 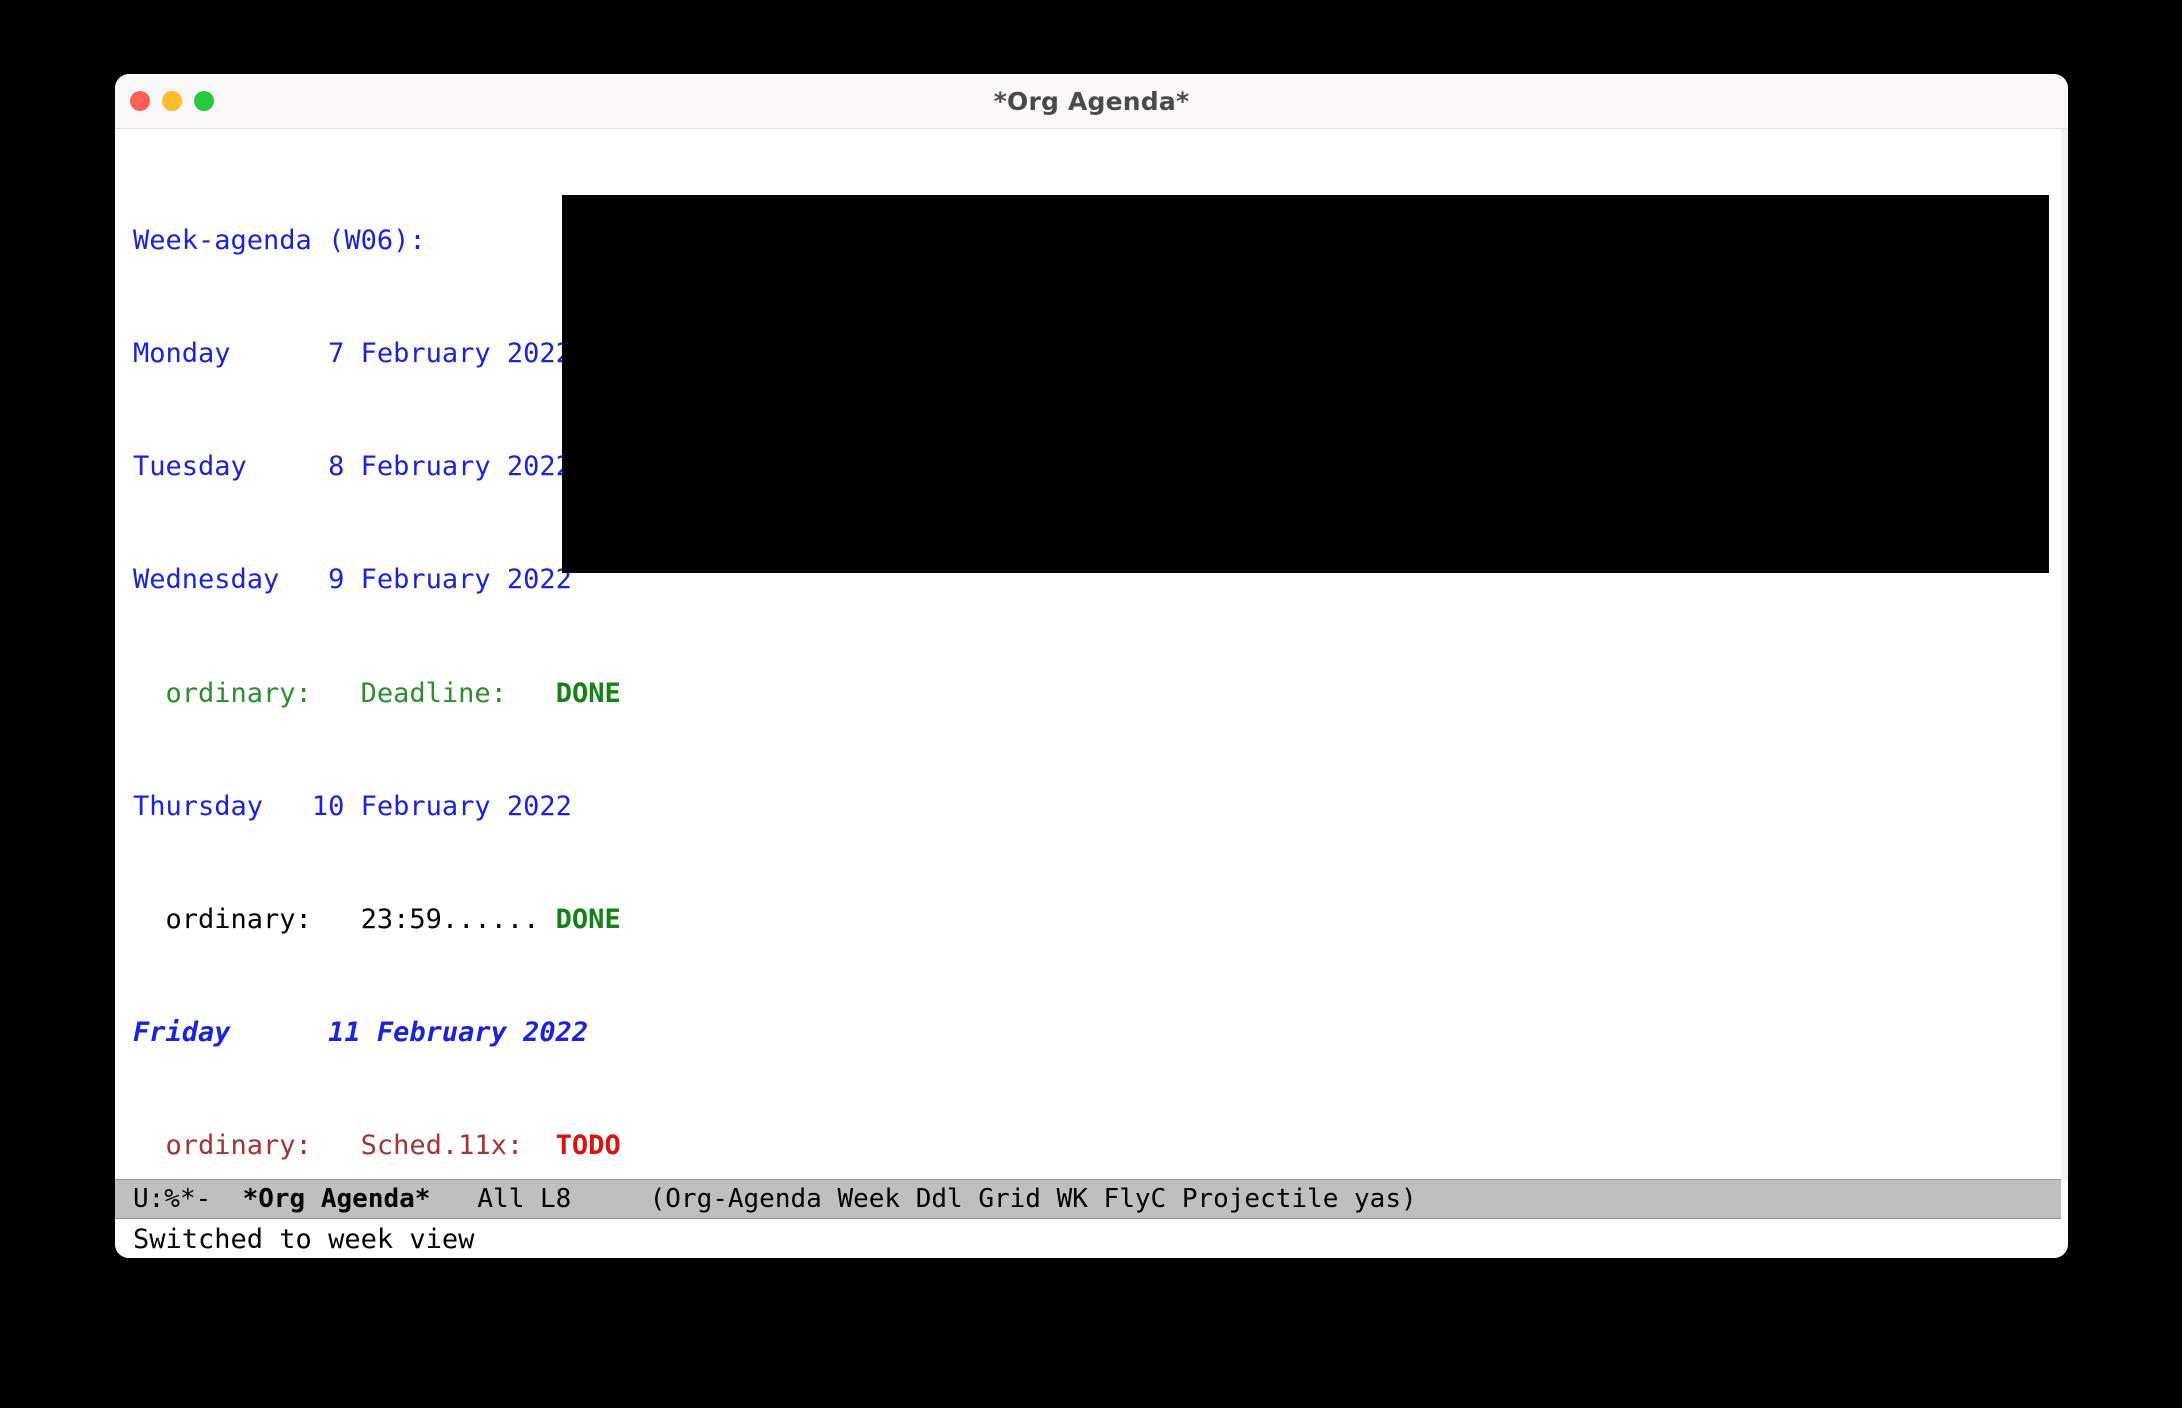 What do you see at coordinates (588, 693) in the screenshot?
I see `entry-state-wed-deadline: DONE` at bounding box center [588, 693].